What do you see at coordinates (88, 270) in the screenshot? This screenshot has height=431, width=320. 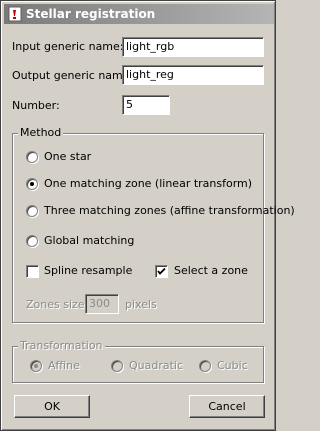 I see `spline-resample-label: Spline resample` at bounding box center [88, 270].